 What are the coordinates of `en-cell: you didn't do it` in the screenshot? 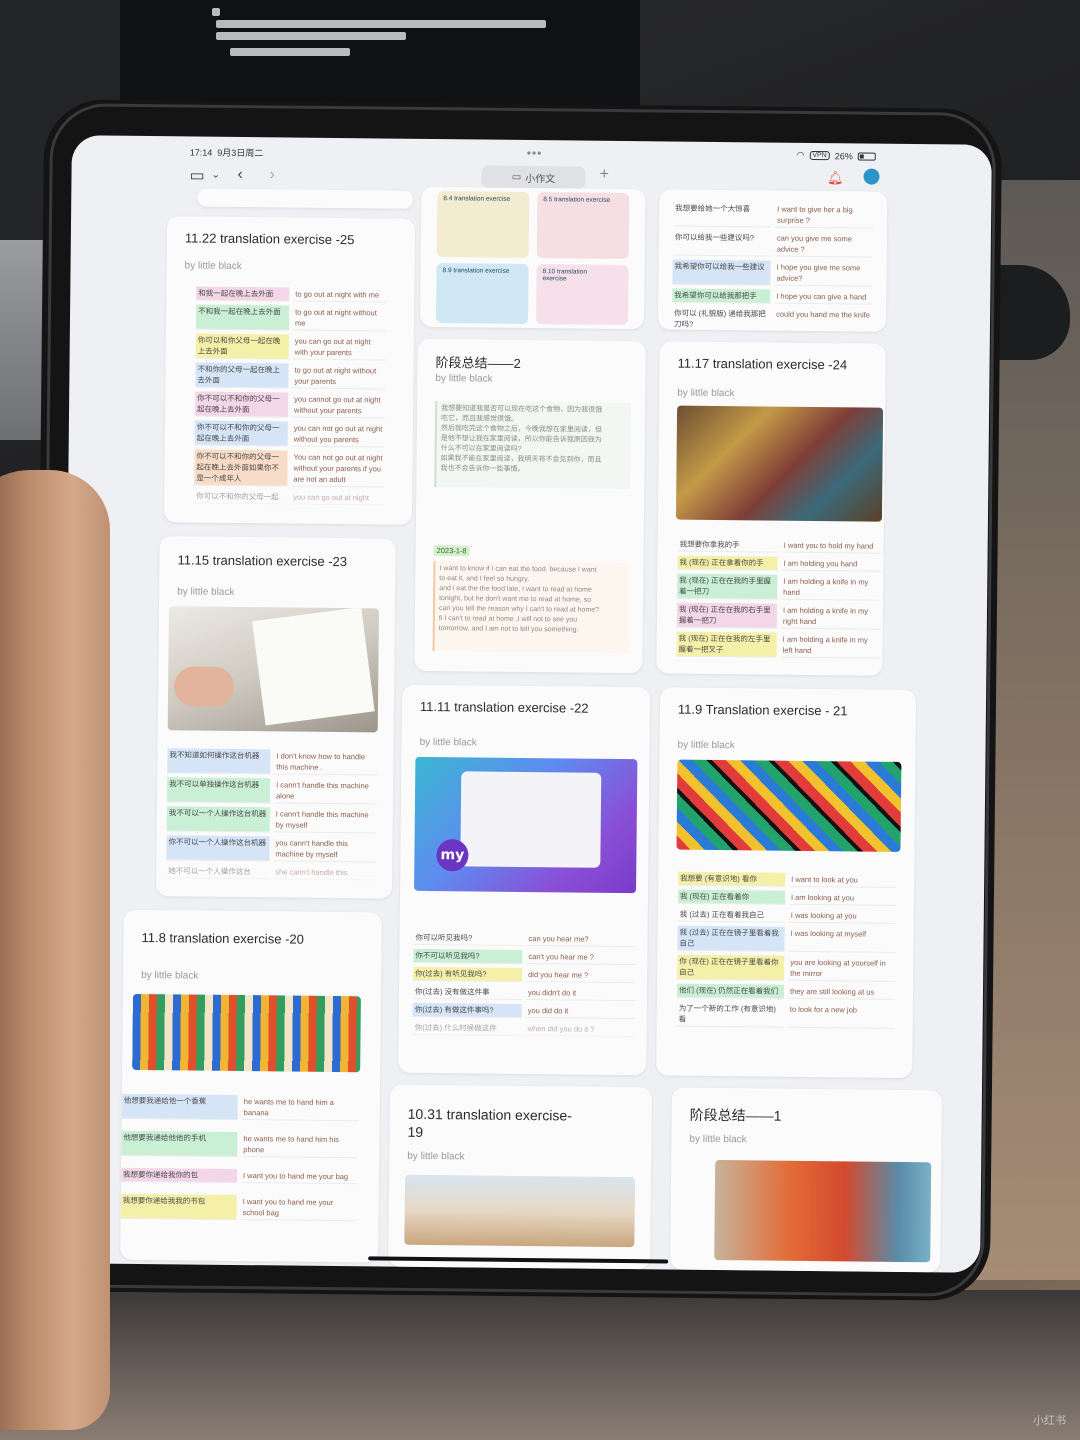 It's located at (580, 994).